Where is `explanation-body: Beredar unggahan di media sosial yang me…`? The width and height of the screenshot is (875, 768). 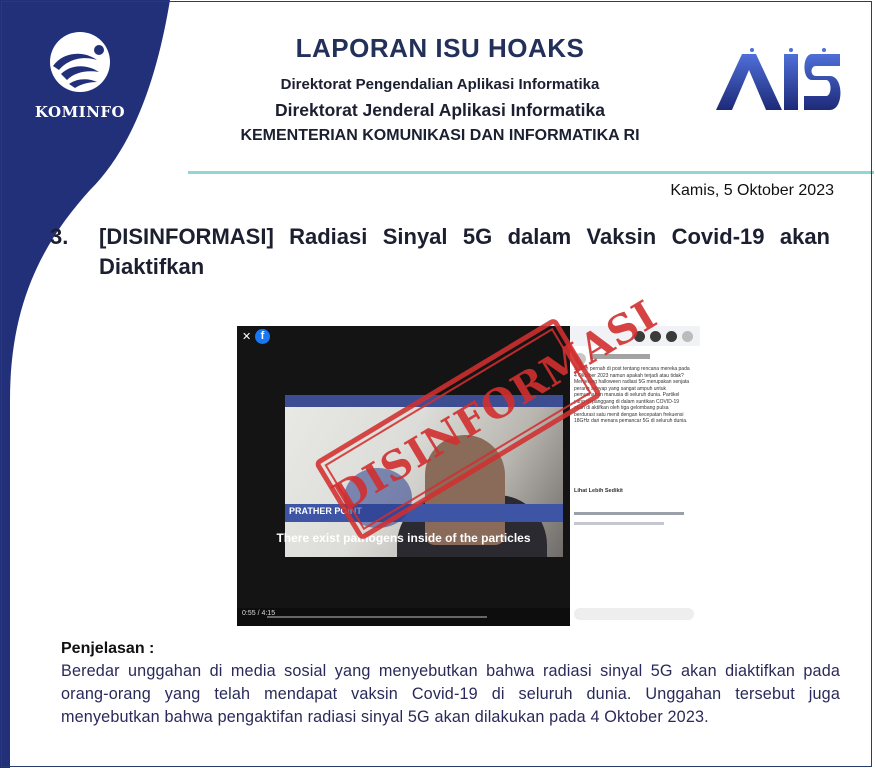 explanation-body: Beredar unggahan di media sosial yang me… is located at coordinates (450, 694).